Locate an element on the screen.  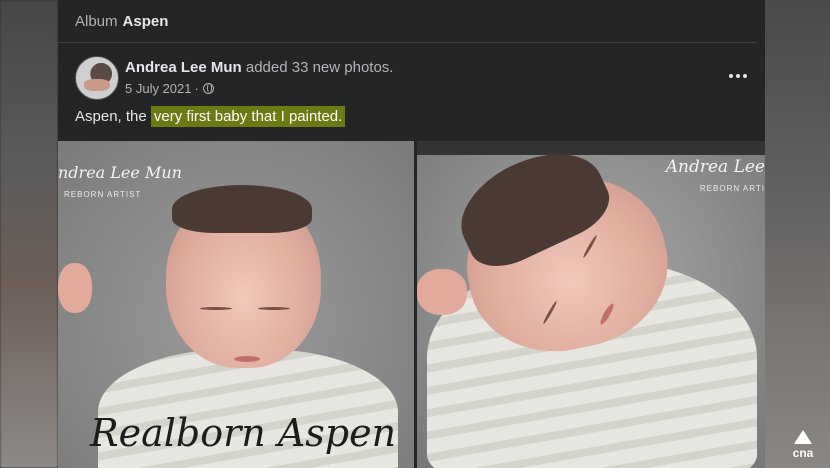
background-blur-left is located at coordinates (29, 234).